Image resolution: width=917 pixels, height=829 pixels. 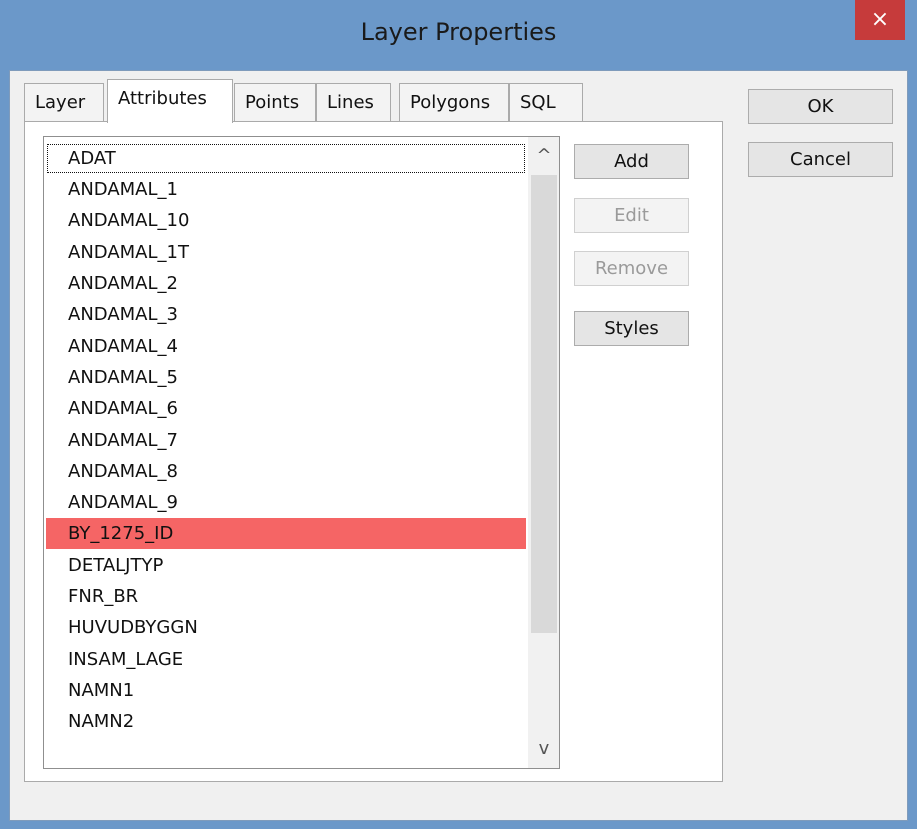 I want to click on list-item: ANDAMAL_5, so click(x=286, y=377).